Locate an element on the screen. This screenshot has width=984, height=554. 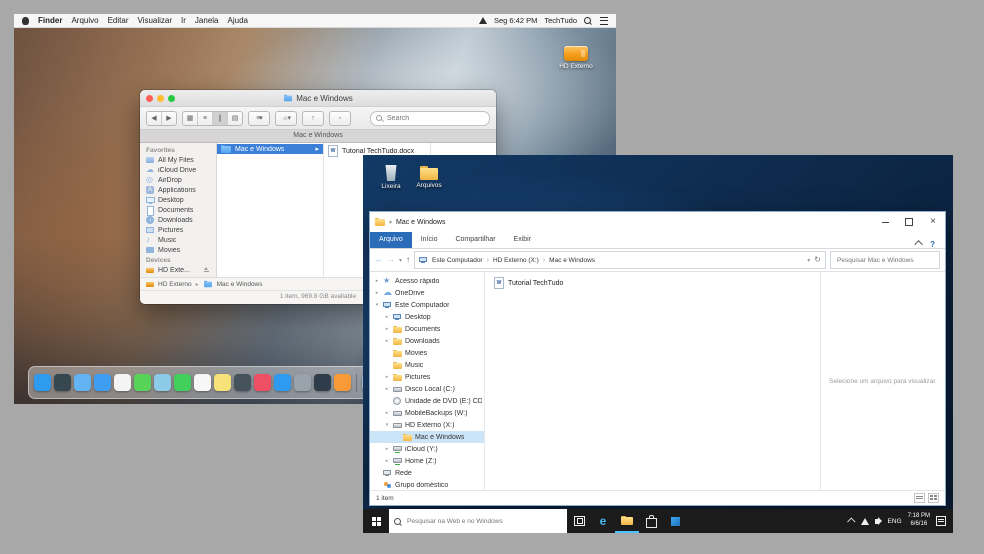
help-icon is located at coordinates (932, 243).